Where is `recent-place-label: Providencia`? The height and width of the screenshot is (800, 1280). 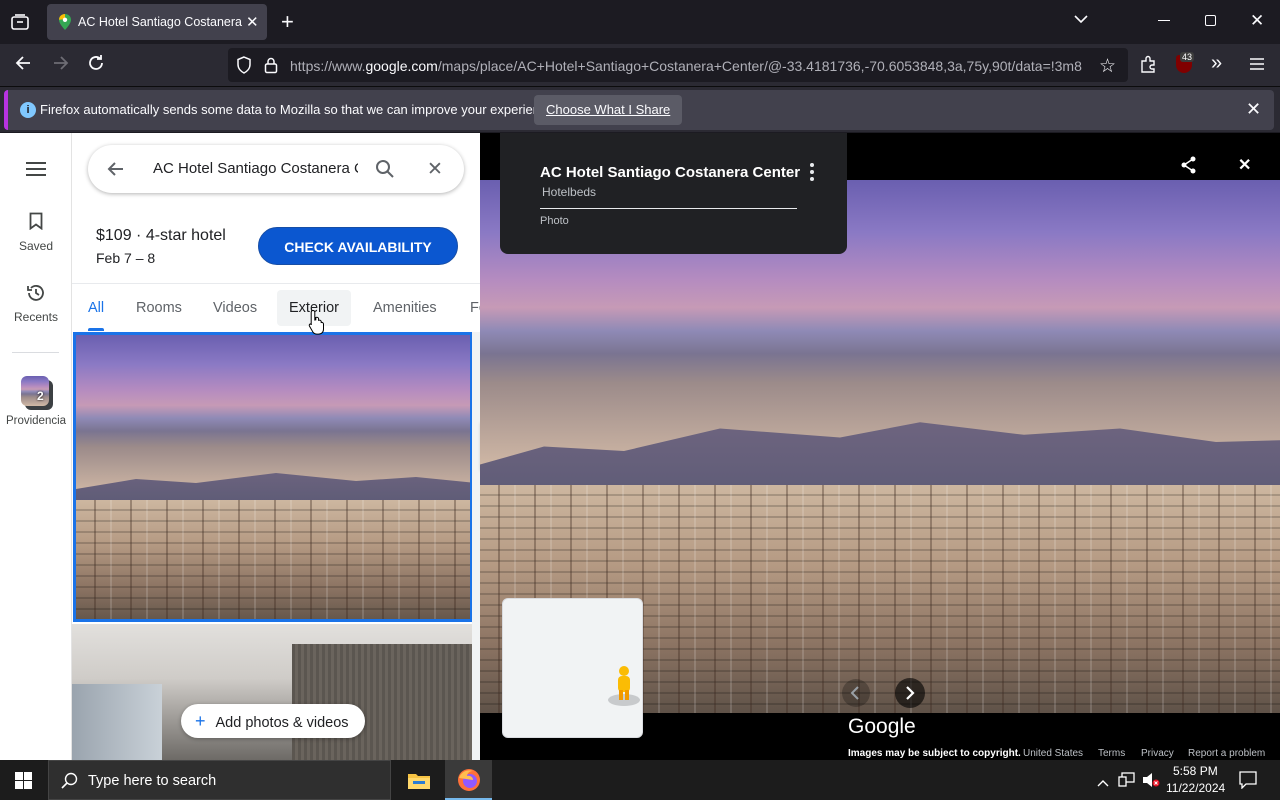
recent-place-label: Providencia is located at coordinates (36, 421).